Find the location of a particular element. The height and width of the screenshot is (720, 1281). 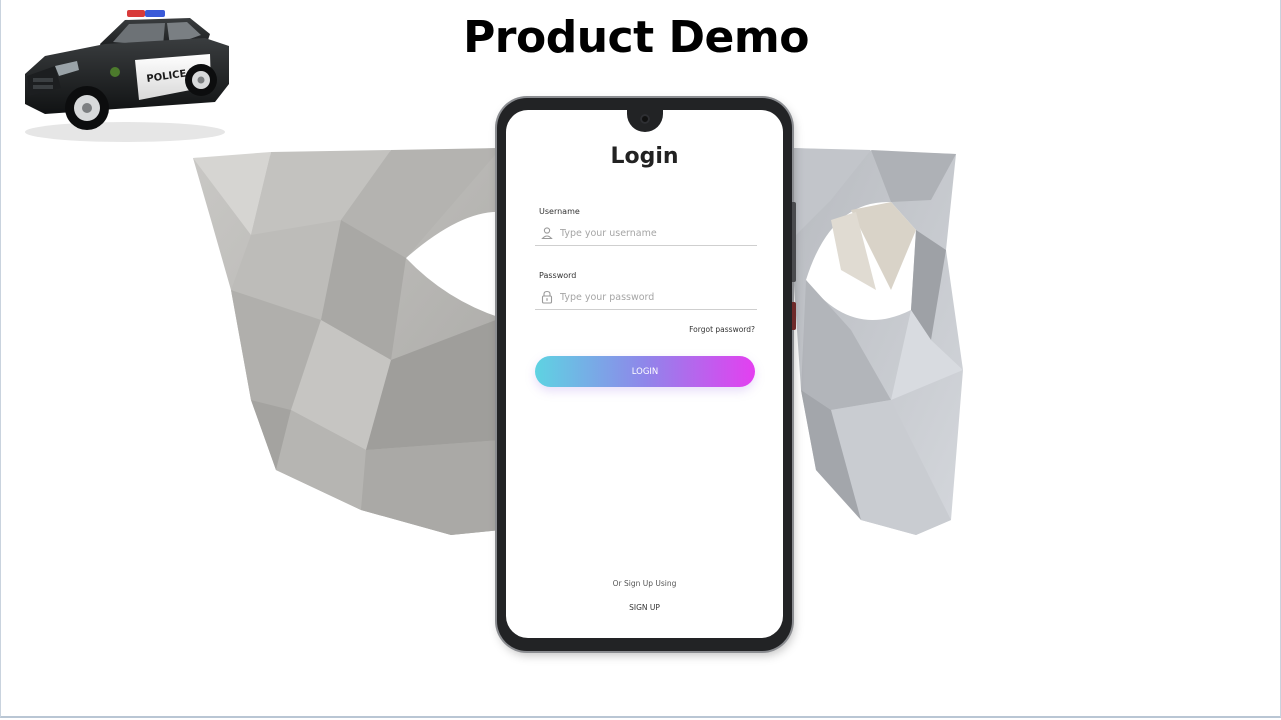

slide-title: Product Demo is located at coordinates (636, 37).